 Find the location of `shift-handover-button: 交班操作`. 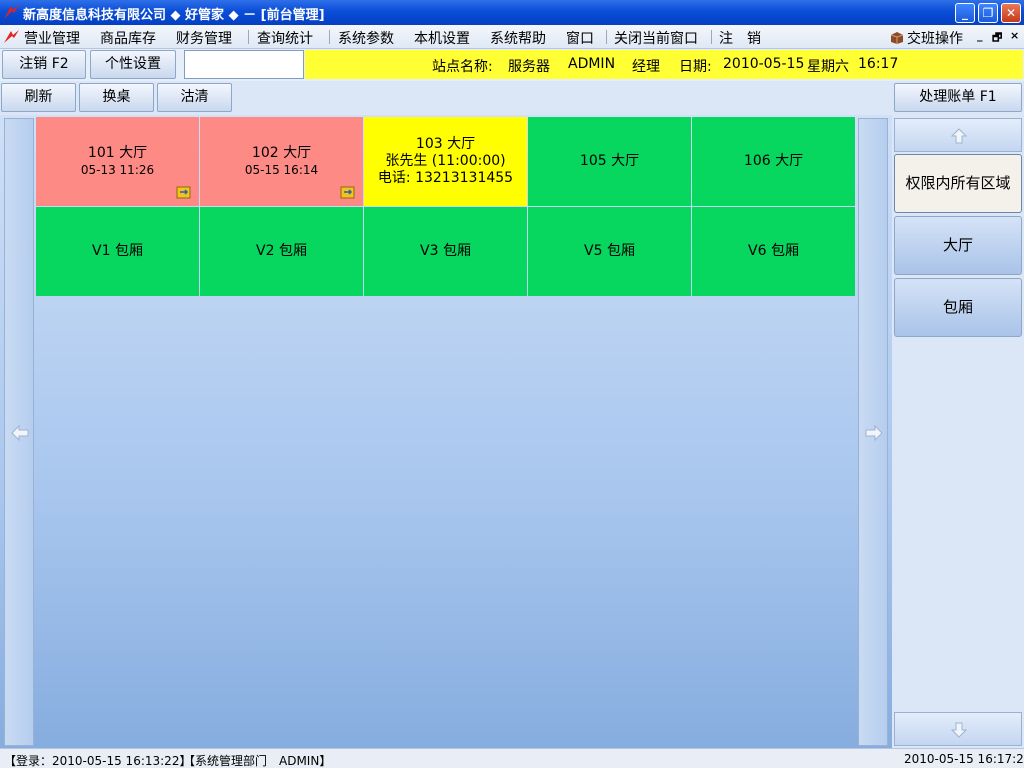

shift-handover-button: 交班操作 is located at coordinates (926, 38).